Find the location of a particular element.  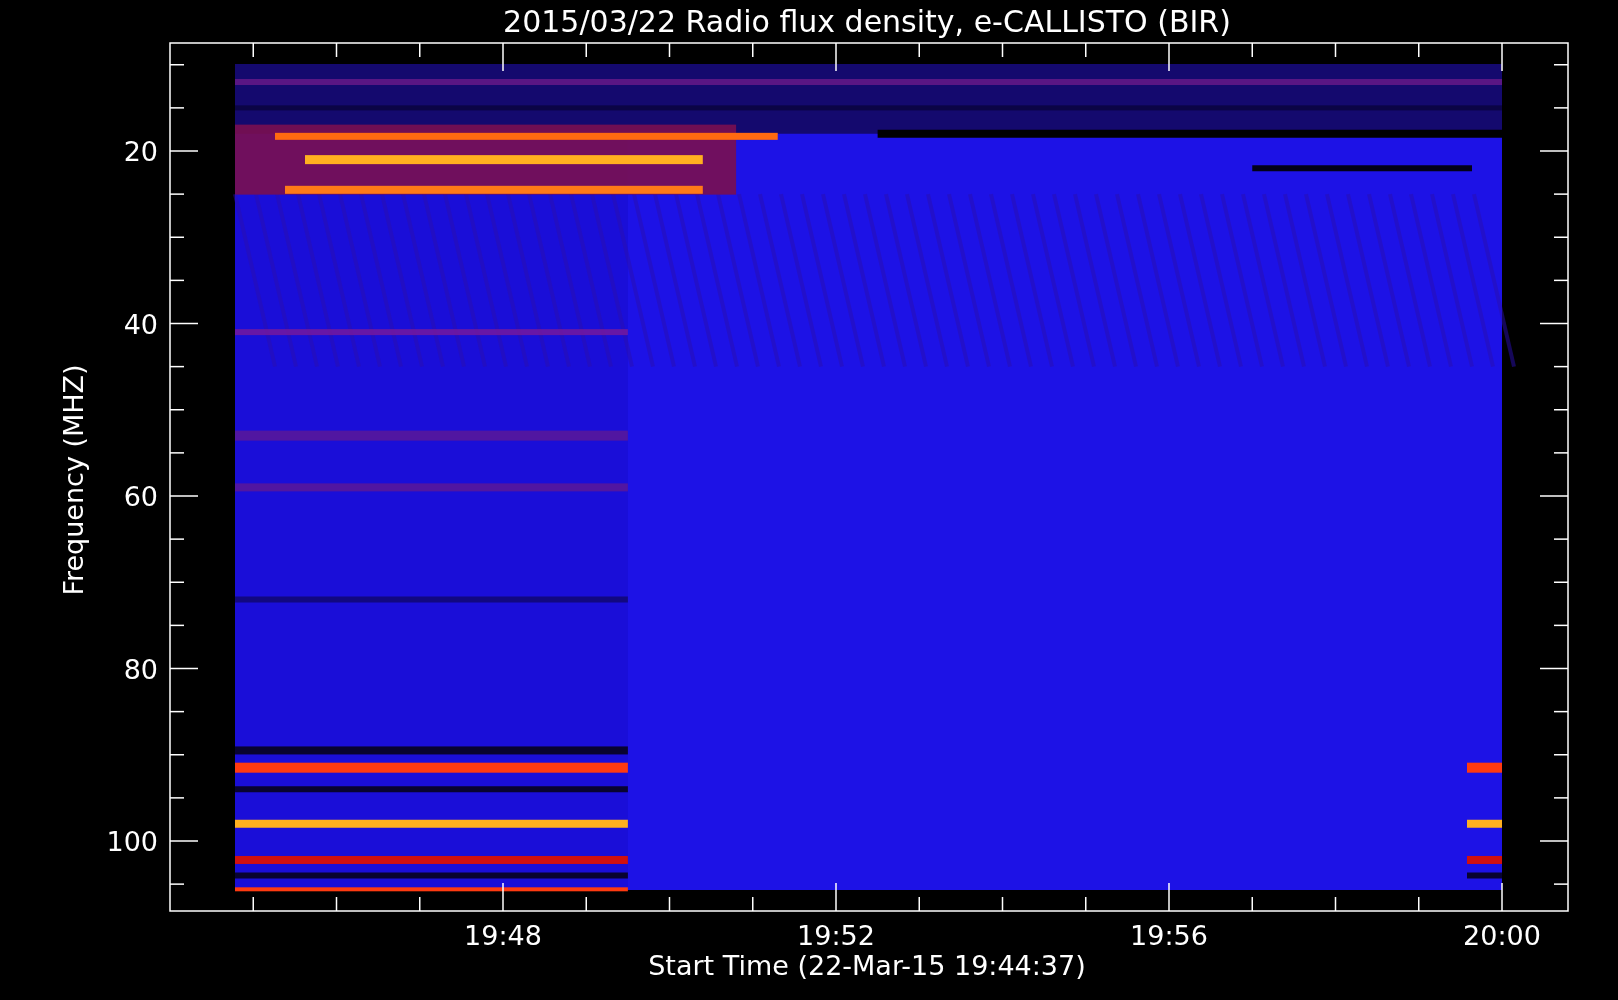

x-tick-label: 19:52 is located at coordinates (836, 935).